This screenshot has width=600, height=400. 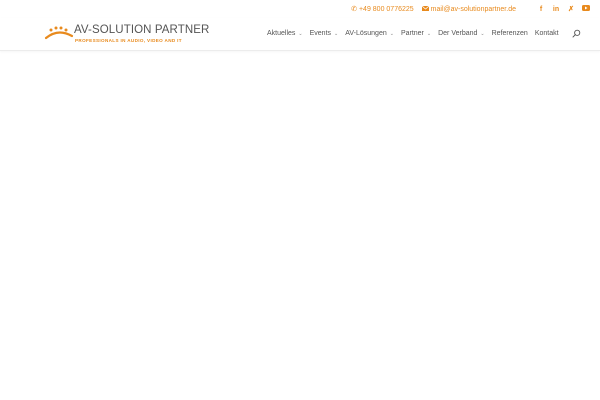 What do you see at coordinates (541, 9) in the screenshot?
I see `facebook-icon: f` at bounding box center [541, 9].